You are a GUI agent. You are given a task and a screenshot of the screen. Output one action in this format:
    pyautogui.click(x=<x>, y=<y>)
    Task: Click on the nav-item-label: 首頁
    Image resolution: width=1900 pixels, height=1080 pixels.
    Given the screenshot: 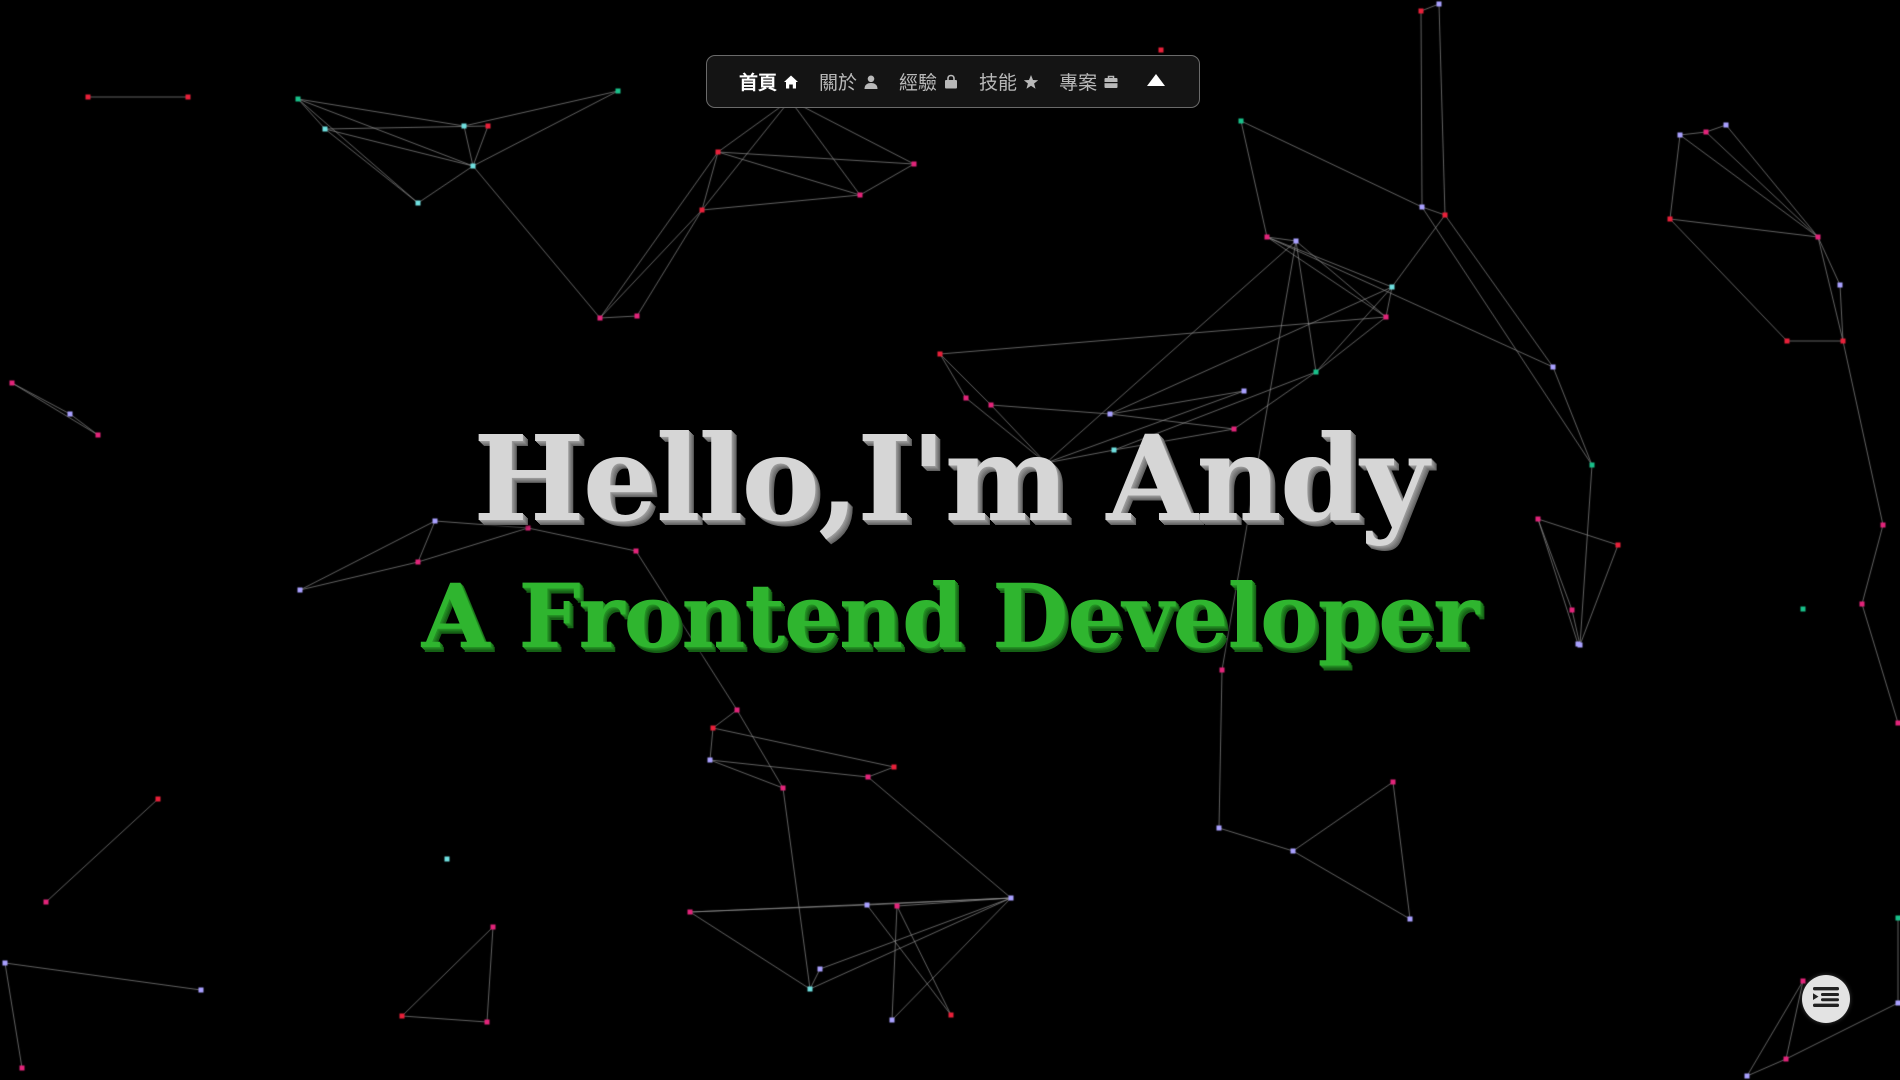 What is the action you would take?
    pyautogui.click(x=758, y=83)
    